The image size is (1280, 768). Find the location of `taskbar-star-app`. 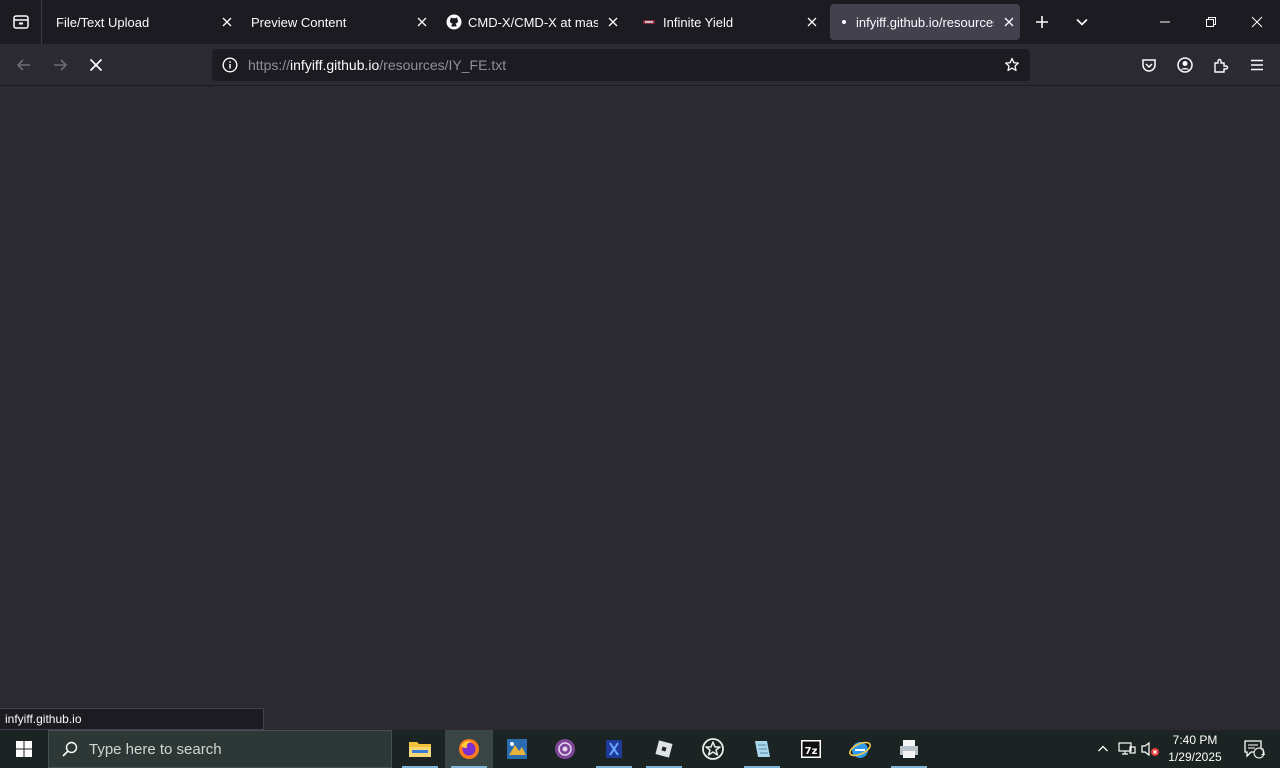

taskbar-star-app is located at coordinates (713, 749).